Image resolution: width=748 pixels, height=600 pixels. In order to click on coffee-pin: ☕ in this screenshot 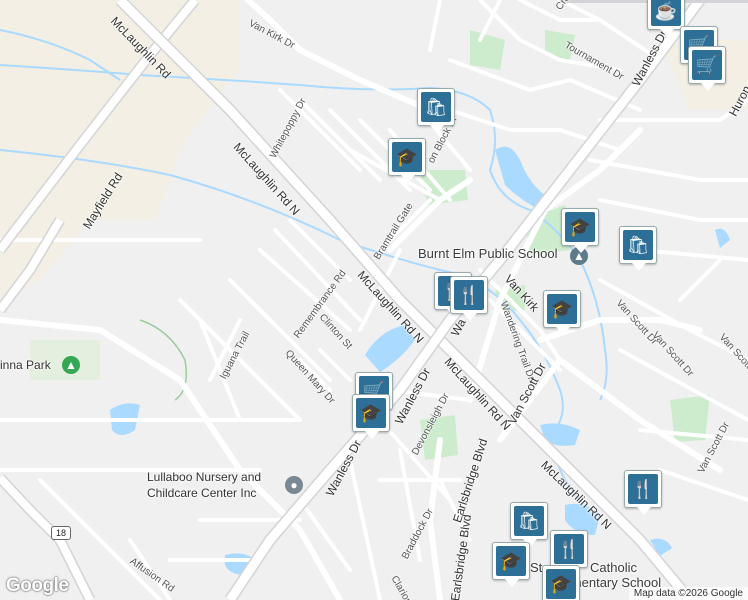, I will do `click(666, 18)`.